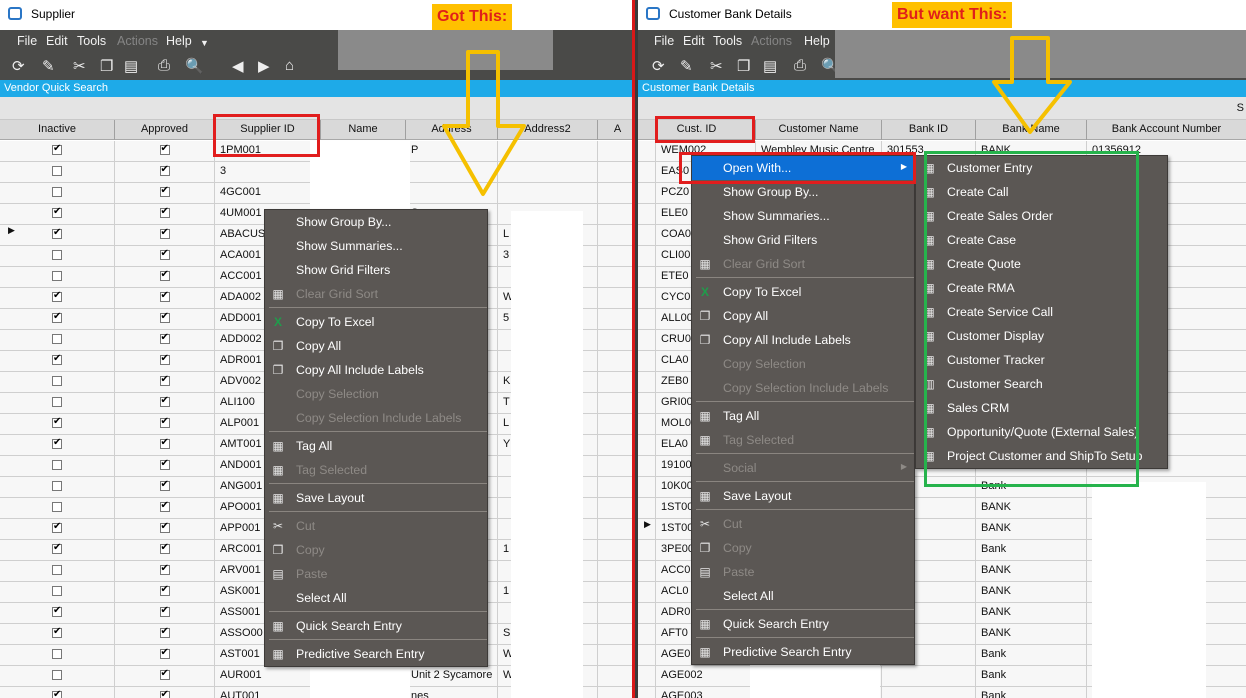 The height and width of the screenshot is (698, 1246). I want to click on menu-item-predictive-search-entry: ▦ Predictive Search Entry, so click(803, 652).